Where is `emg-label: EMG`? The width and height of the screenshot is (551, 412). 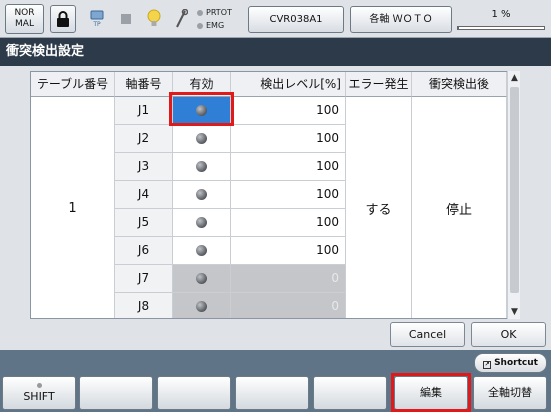 emg-label: EMG is located at coordinates (215, 25).